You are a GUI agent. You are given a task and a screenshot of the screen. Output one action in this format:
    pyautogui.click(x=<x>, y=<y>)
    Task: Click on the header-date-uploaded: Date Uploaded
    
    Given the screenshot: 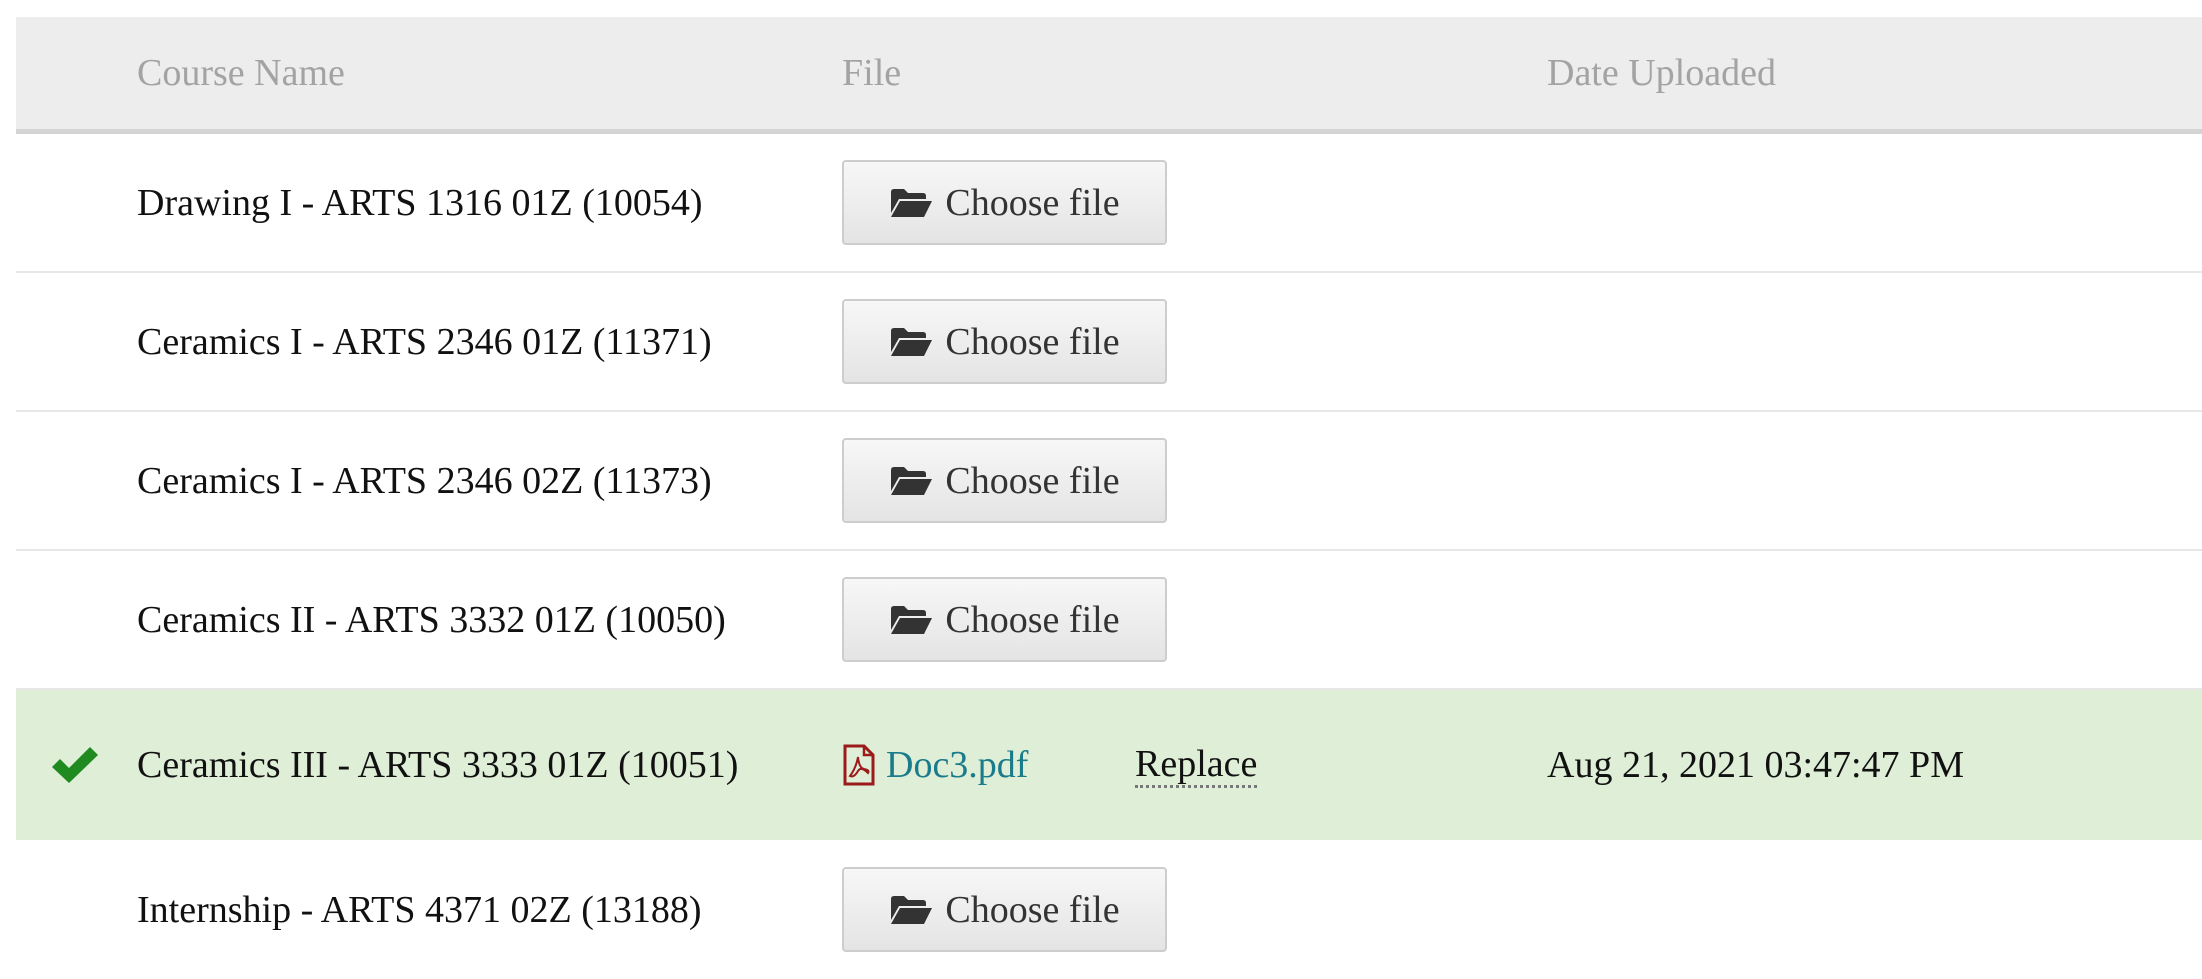 What is the action you would take?
    pyautogui.click(x=1661, y=73)
    